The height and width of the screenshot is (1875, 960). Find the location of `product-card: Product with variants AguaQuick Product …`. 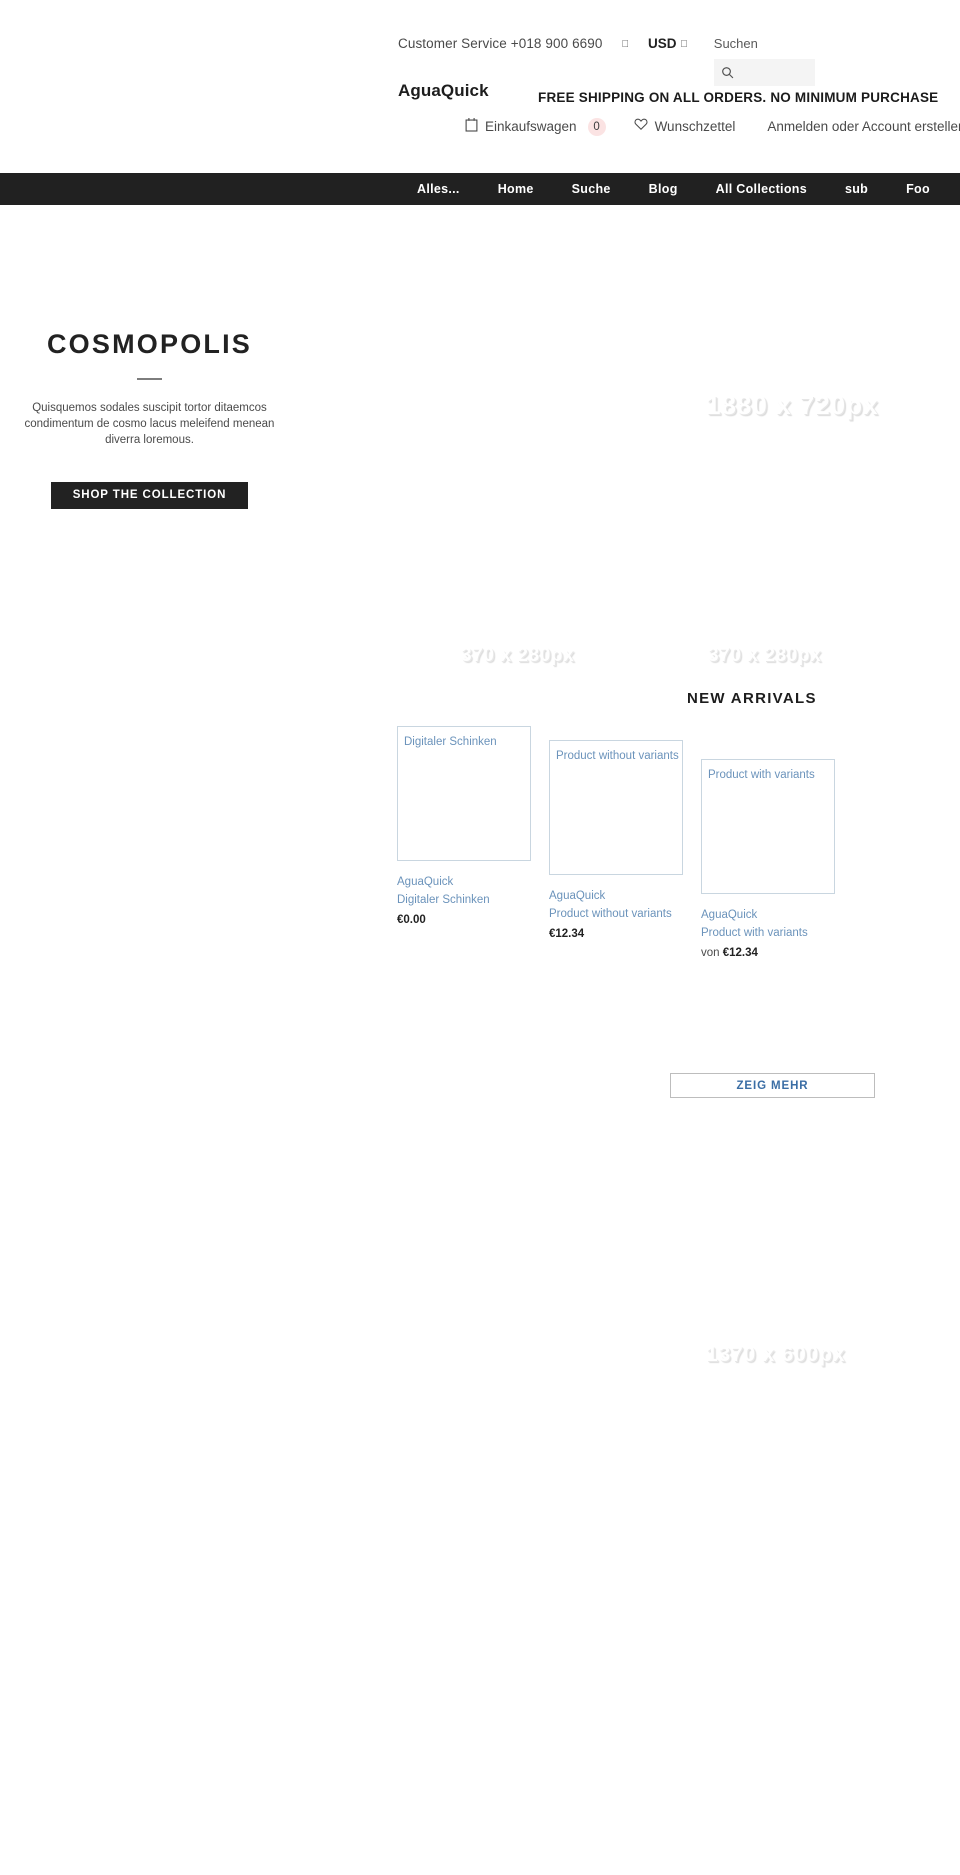

product-card: Product with variants AguaQuick Product … is located at coordinates (768, 860).